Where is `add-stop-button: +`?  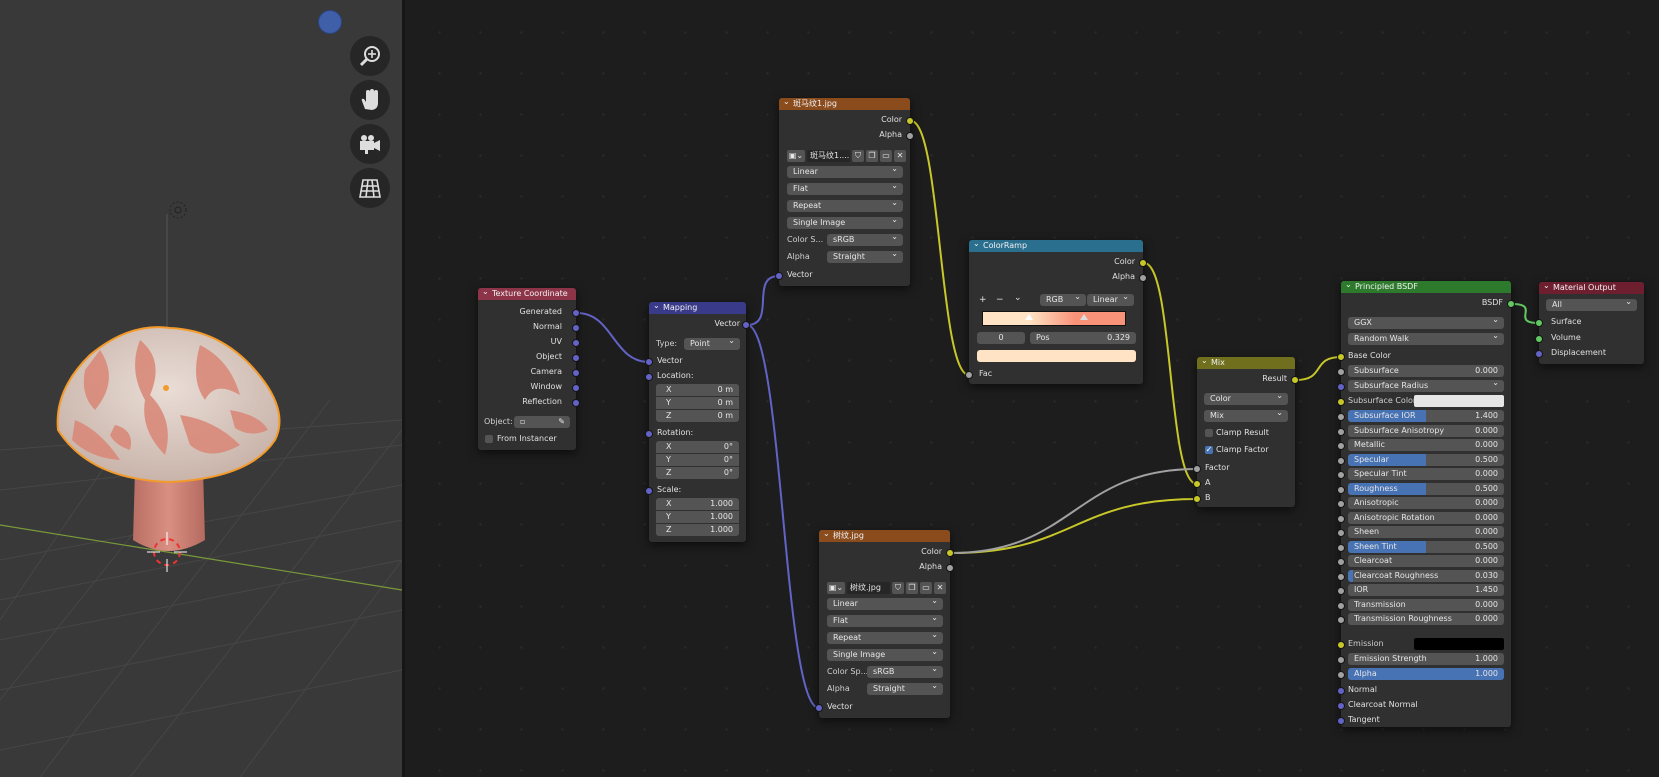
add-stop-button: + is located at coordinates (983, 300).